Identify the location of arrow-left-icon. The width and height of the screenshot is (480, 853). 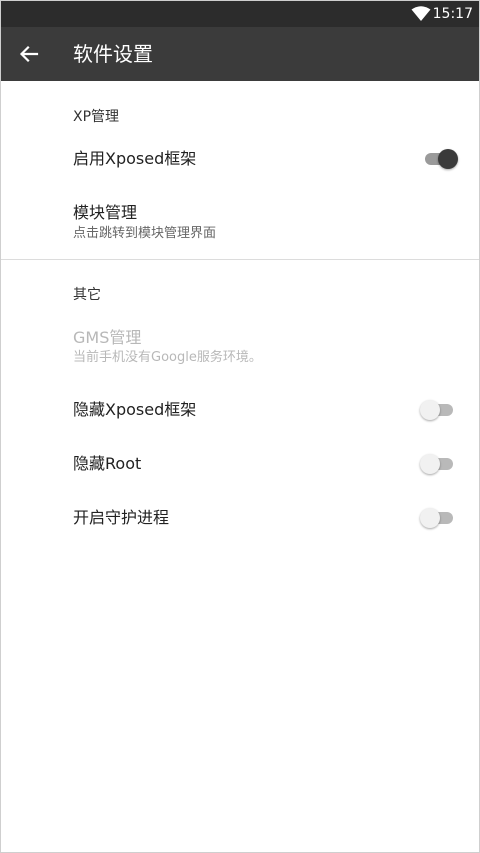
(29, 54).